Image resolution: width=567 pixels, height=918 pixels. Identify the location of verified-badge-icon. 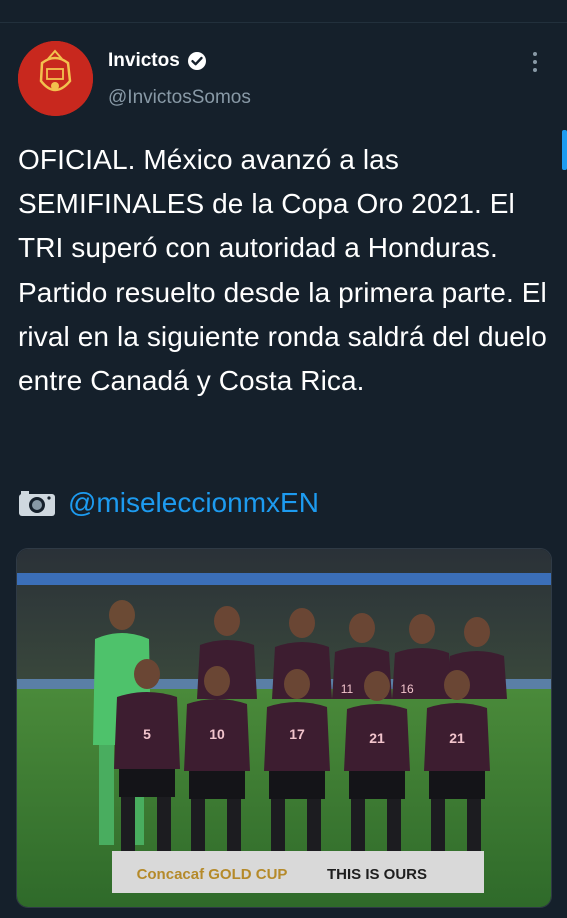
(196, 61).